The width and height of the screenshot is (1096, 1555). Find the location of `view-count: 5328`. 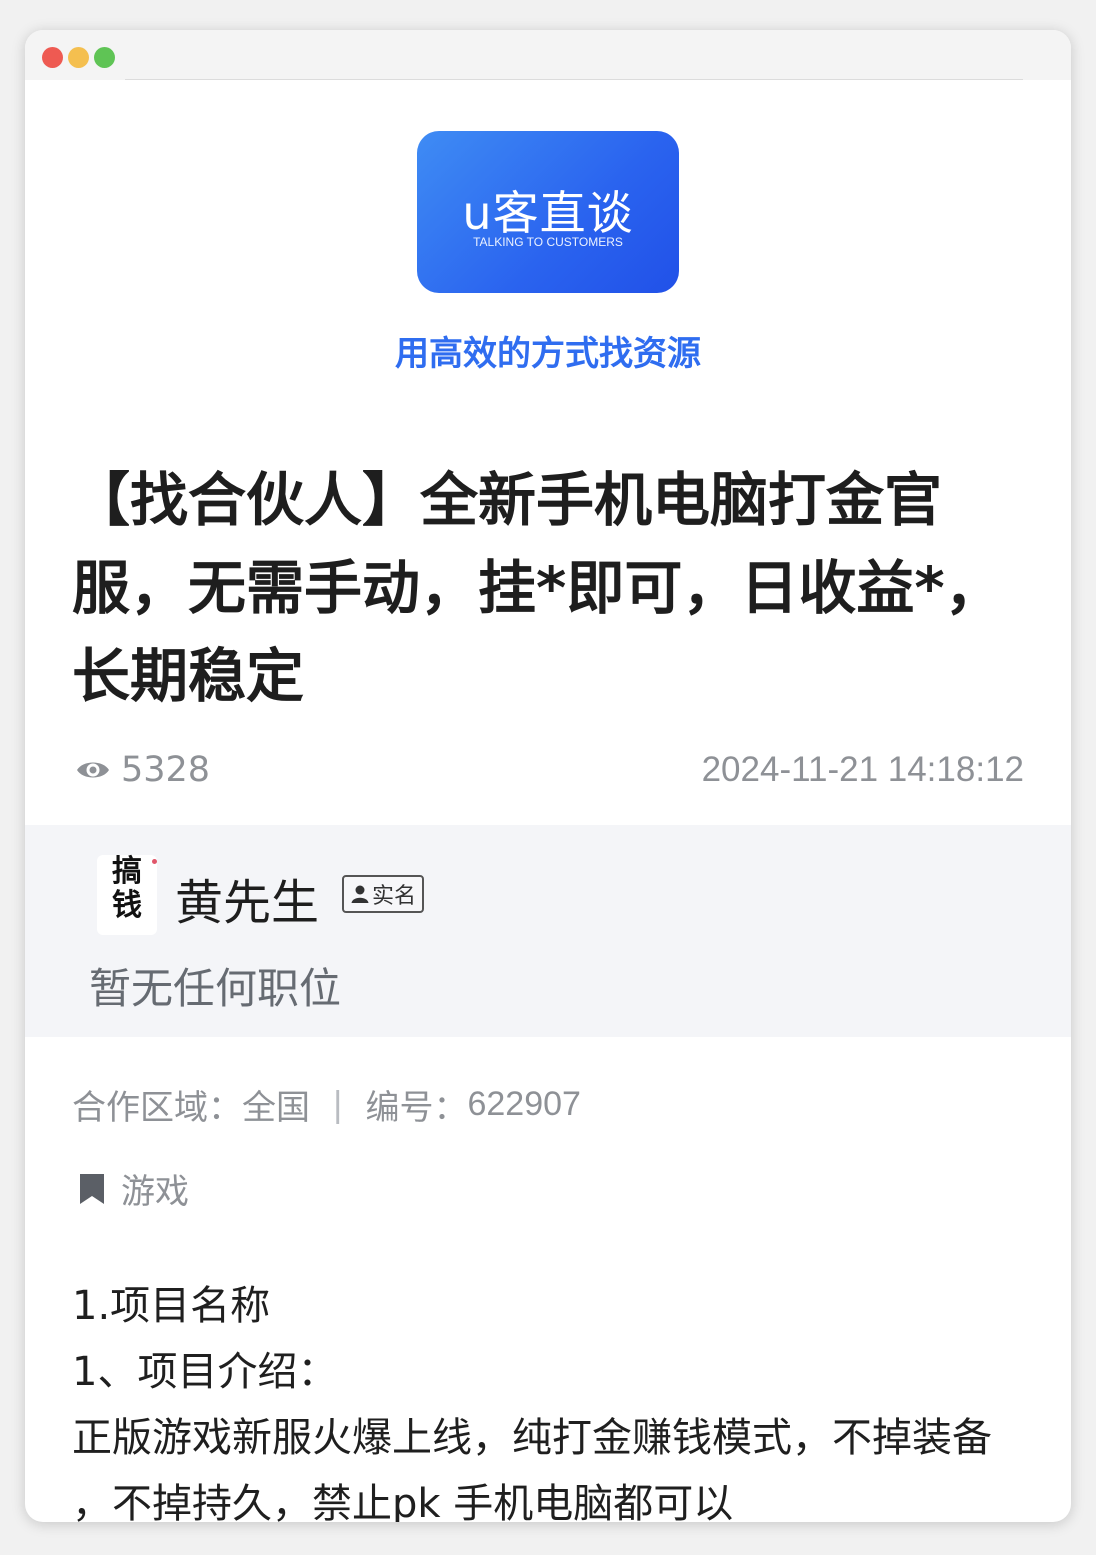

view-count: 5328 is located at coordinates (142, 770).